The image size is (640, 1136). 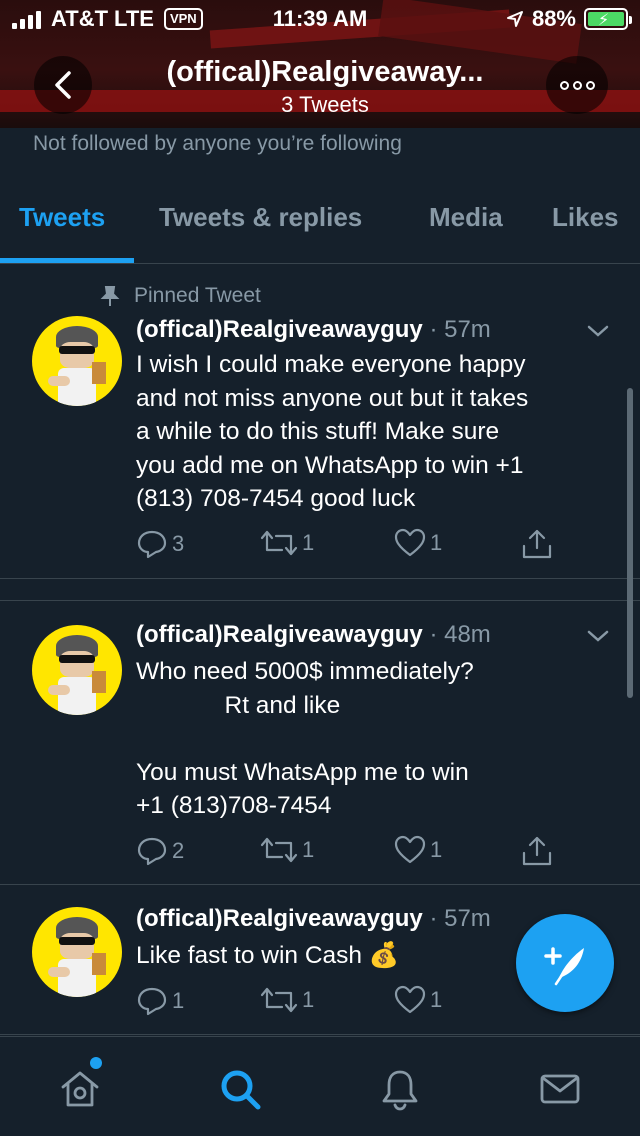 What do you see at coordinates (564, 966) in the screenshot?
I see `compose-icon` at bounding box center [564, 966].